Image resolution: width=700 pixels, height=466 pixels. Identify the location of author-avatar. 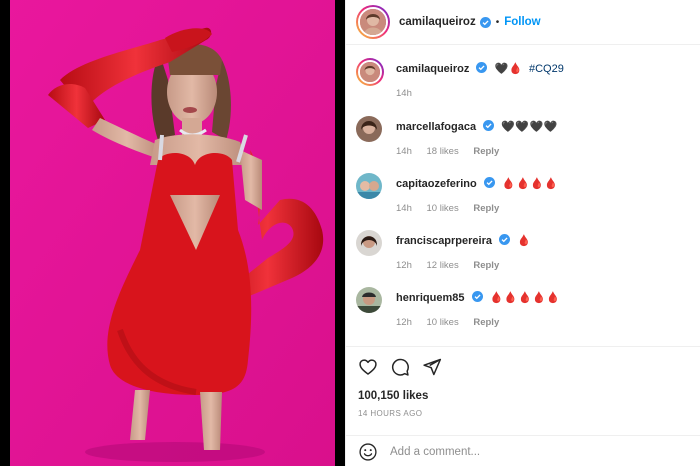
(373, 22).